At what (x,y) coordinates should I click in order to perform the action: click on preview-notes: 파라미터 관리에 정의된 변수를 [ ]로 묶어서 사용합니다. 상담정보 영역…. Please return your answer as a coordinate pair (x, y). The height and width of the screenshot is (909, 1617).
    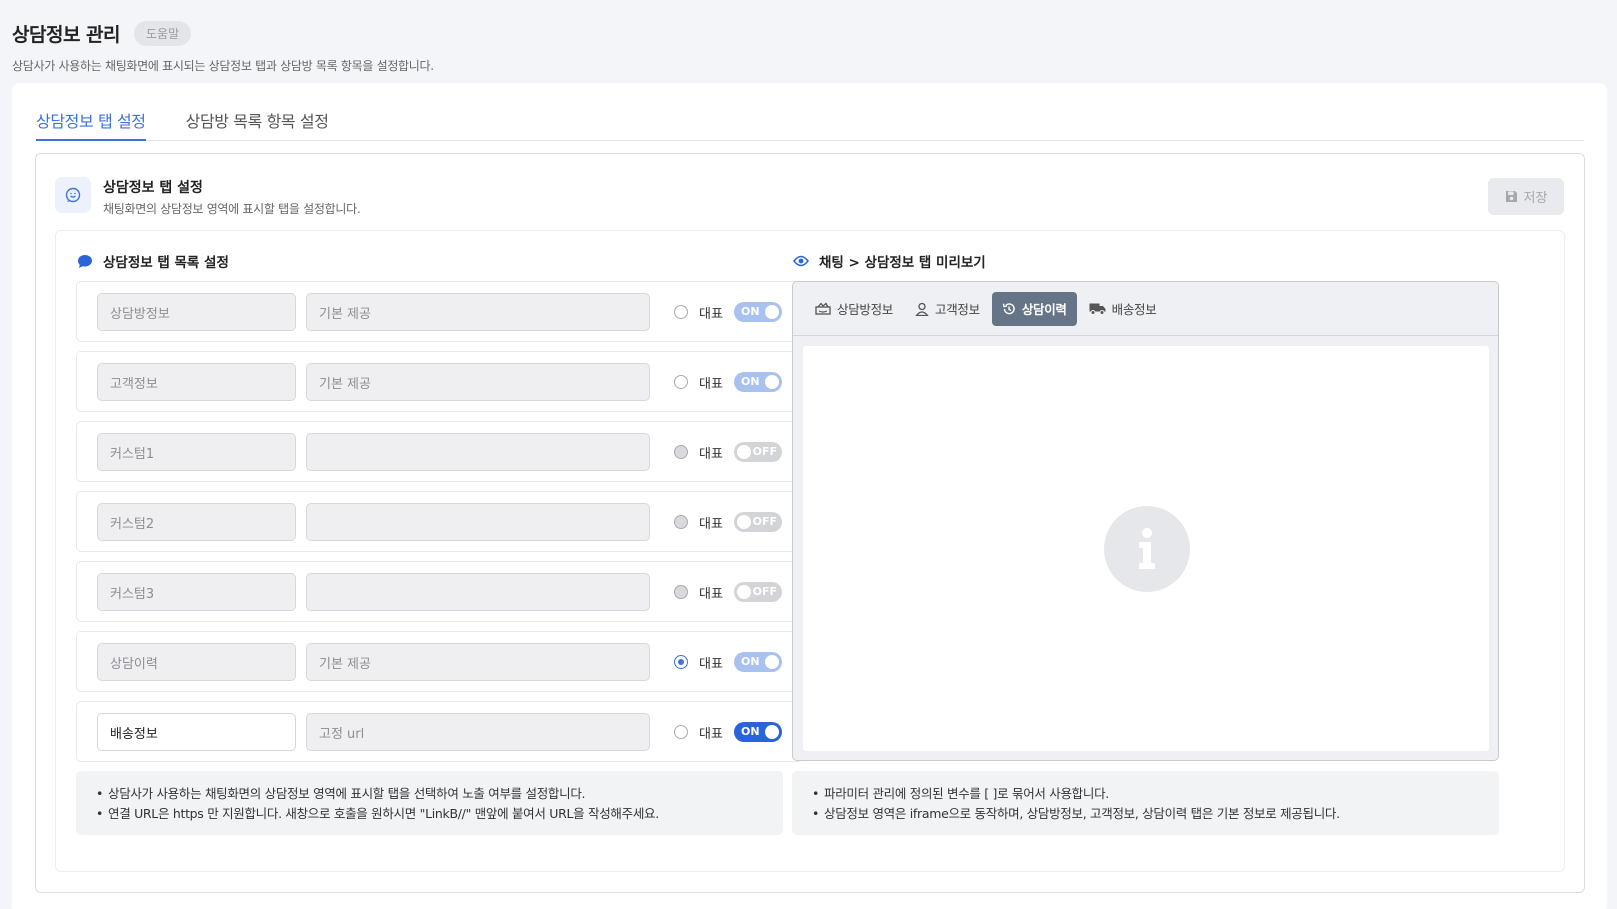
    Looking at the image, I should click on (1145, 803).